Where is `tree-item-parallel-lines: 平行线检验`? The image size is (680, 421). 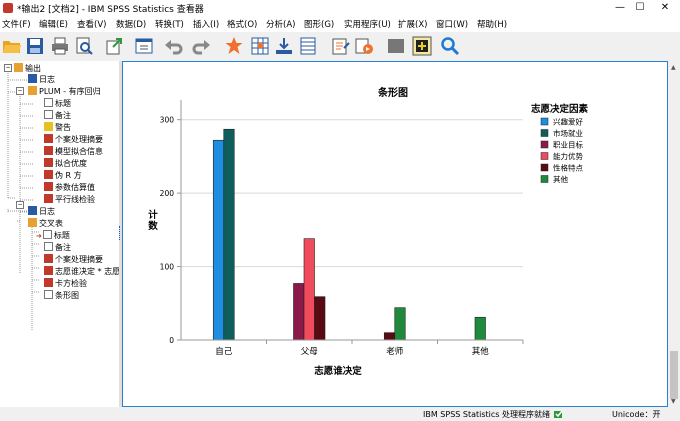 tree-item-parallel-lines: 平行线检验 is located at coordinates (69, 200).